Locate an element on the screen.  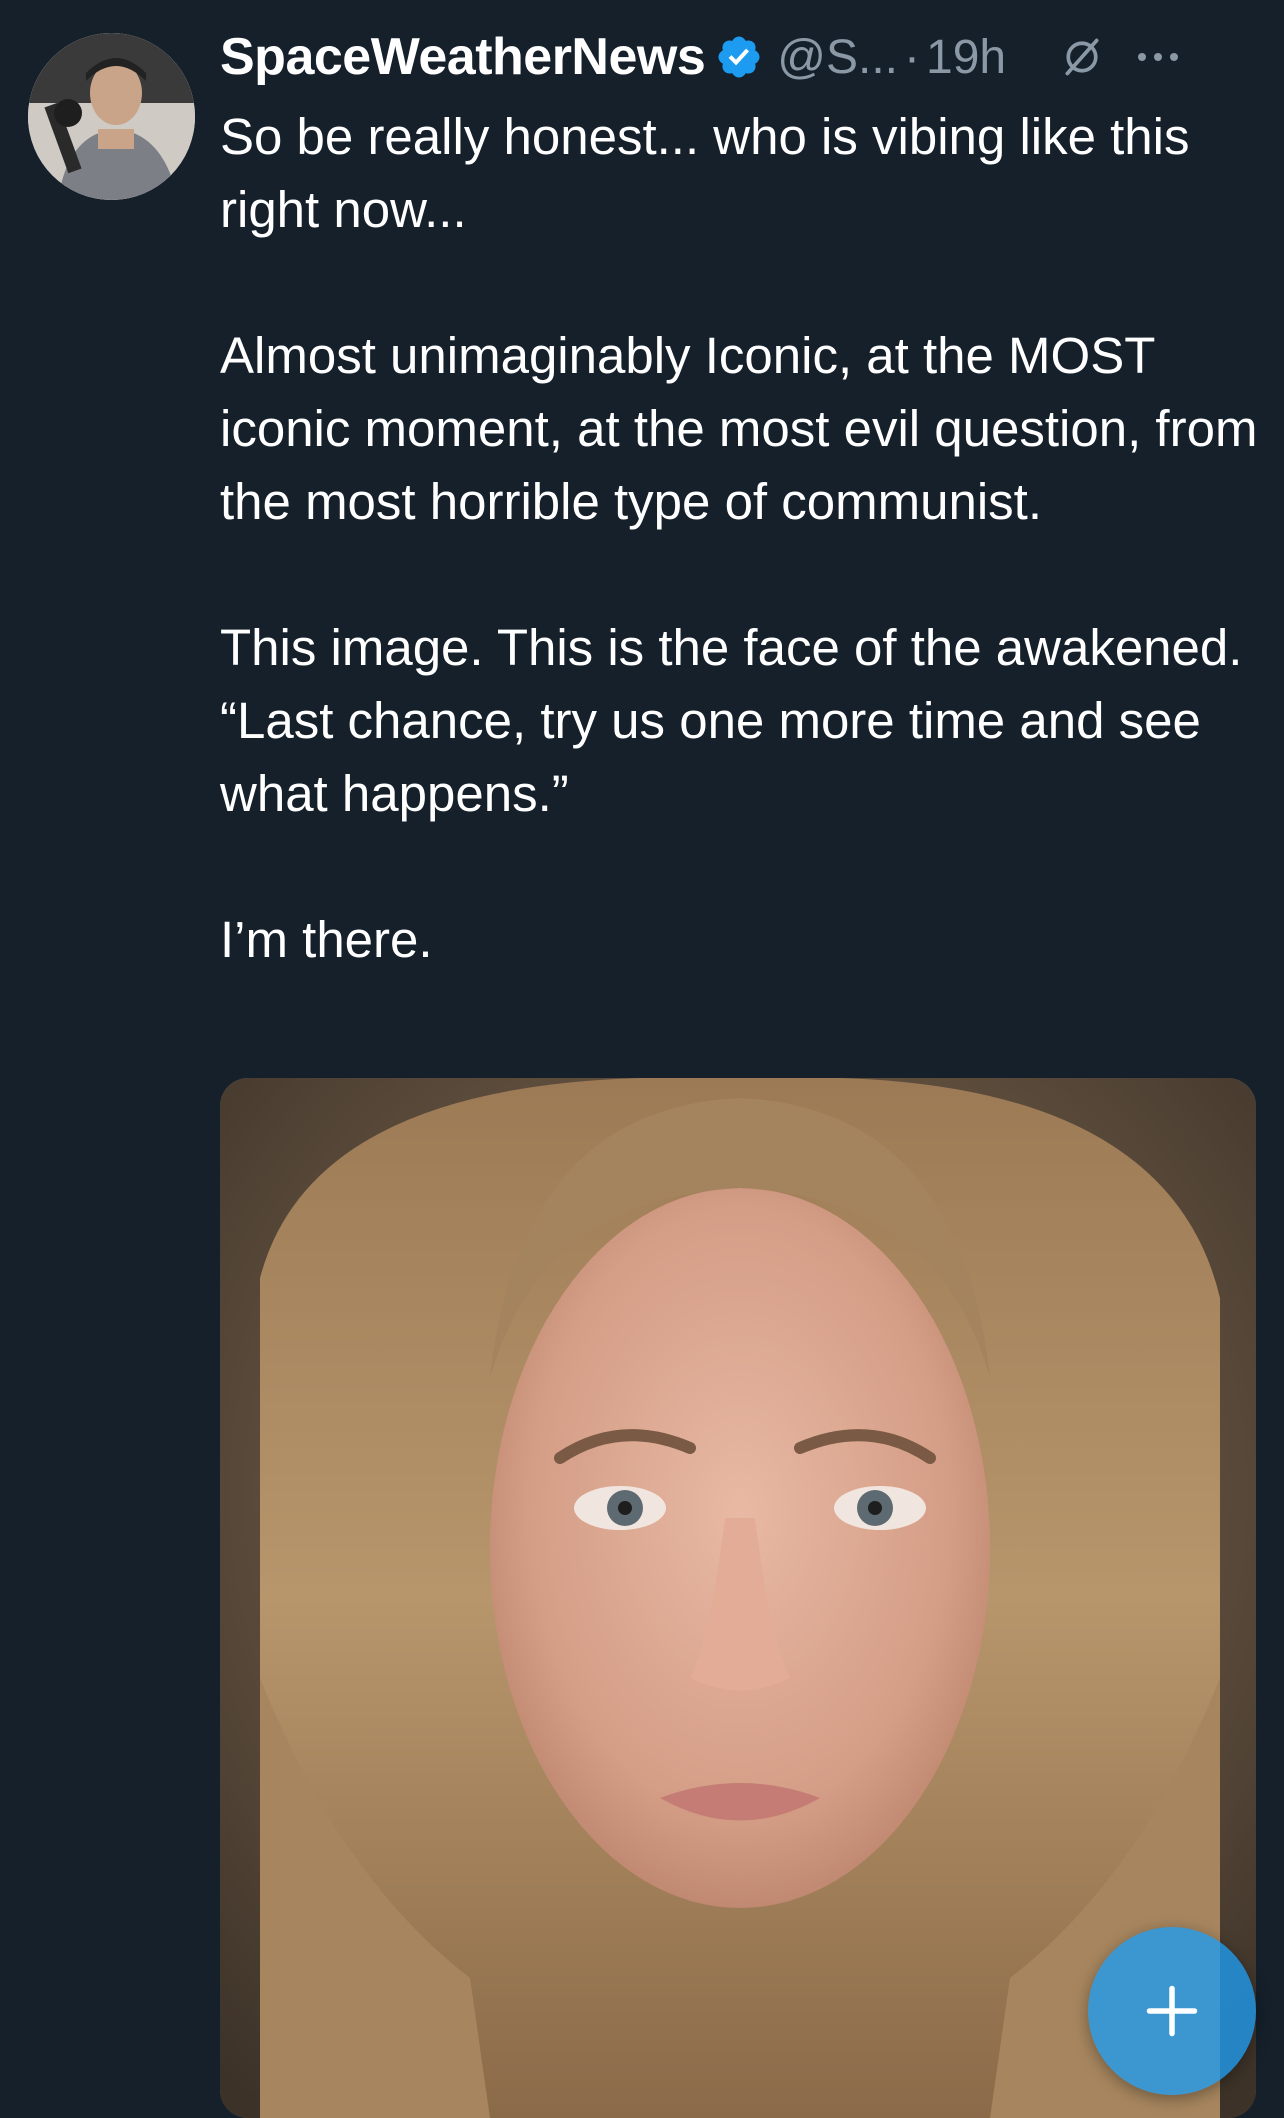
plus-icon is located at coordinates (1172, 2011).